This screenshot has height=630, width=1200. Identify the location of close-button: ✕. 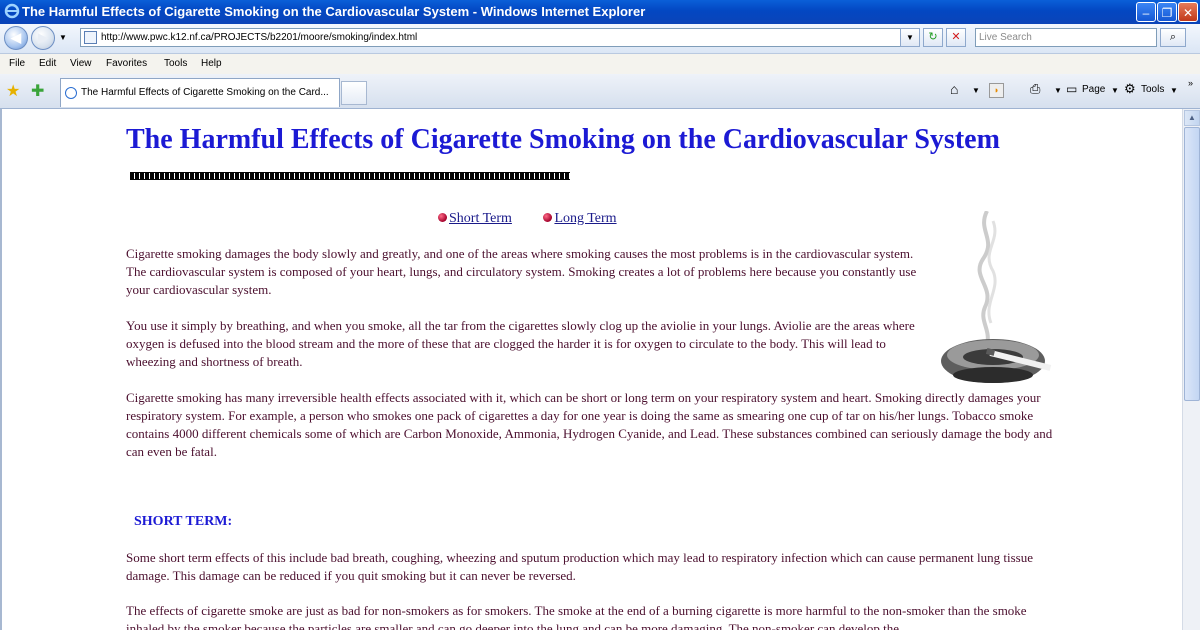
(1188, 12).